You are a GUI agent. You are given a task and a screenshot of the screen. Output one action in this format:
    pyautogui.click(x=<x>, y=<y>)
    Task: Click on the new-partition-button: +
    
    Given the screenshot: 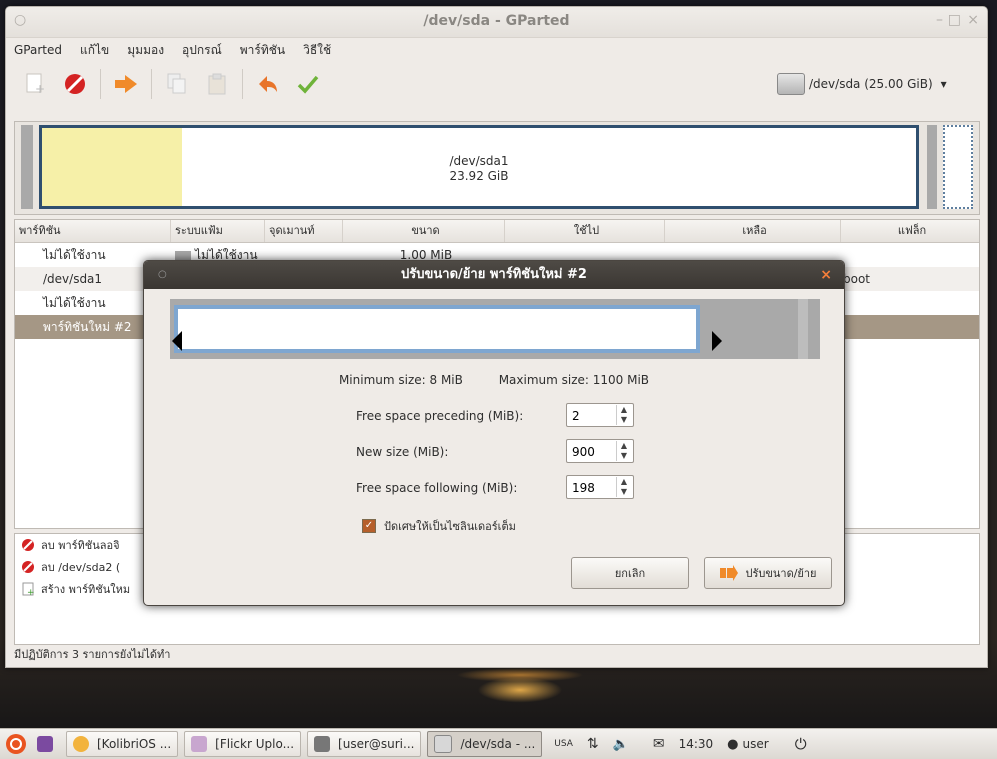 What is the action you would take?
    pyautogui.click(x=35, y=84)
    